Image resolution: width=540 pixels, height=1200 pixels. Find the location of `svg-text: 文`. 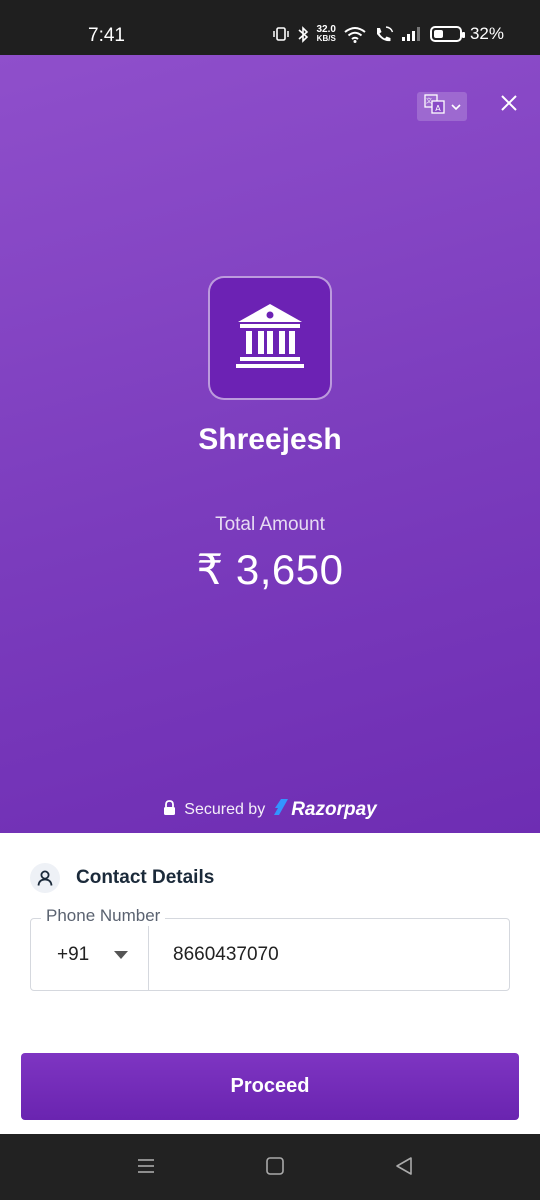

svg-text: 文 is located at coordinates (428, 101).